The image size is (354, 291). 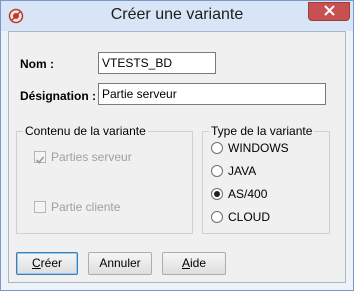 I want to click on aide-button: Aide, so click(x=194, y=263).